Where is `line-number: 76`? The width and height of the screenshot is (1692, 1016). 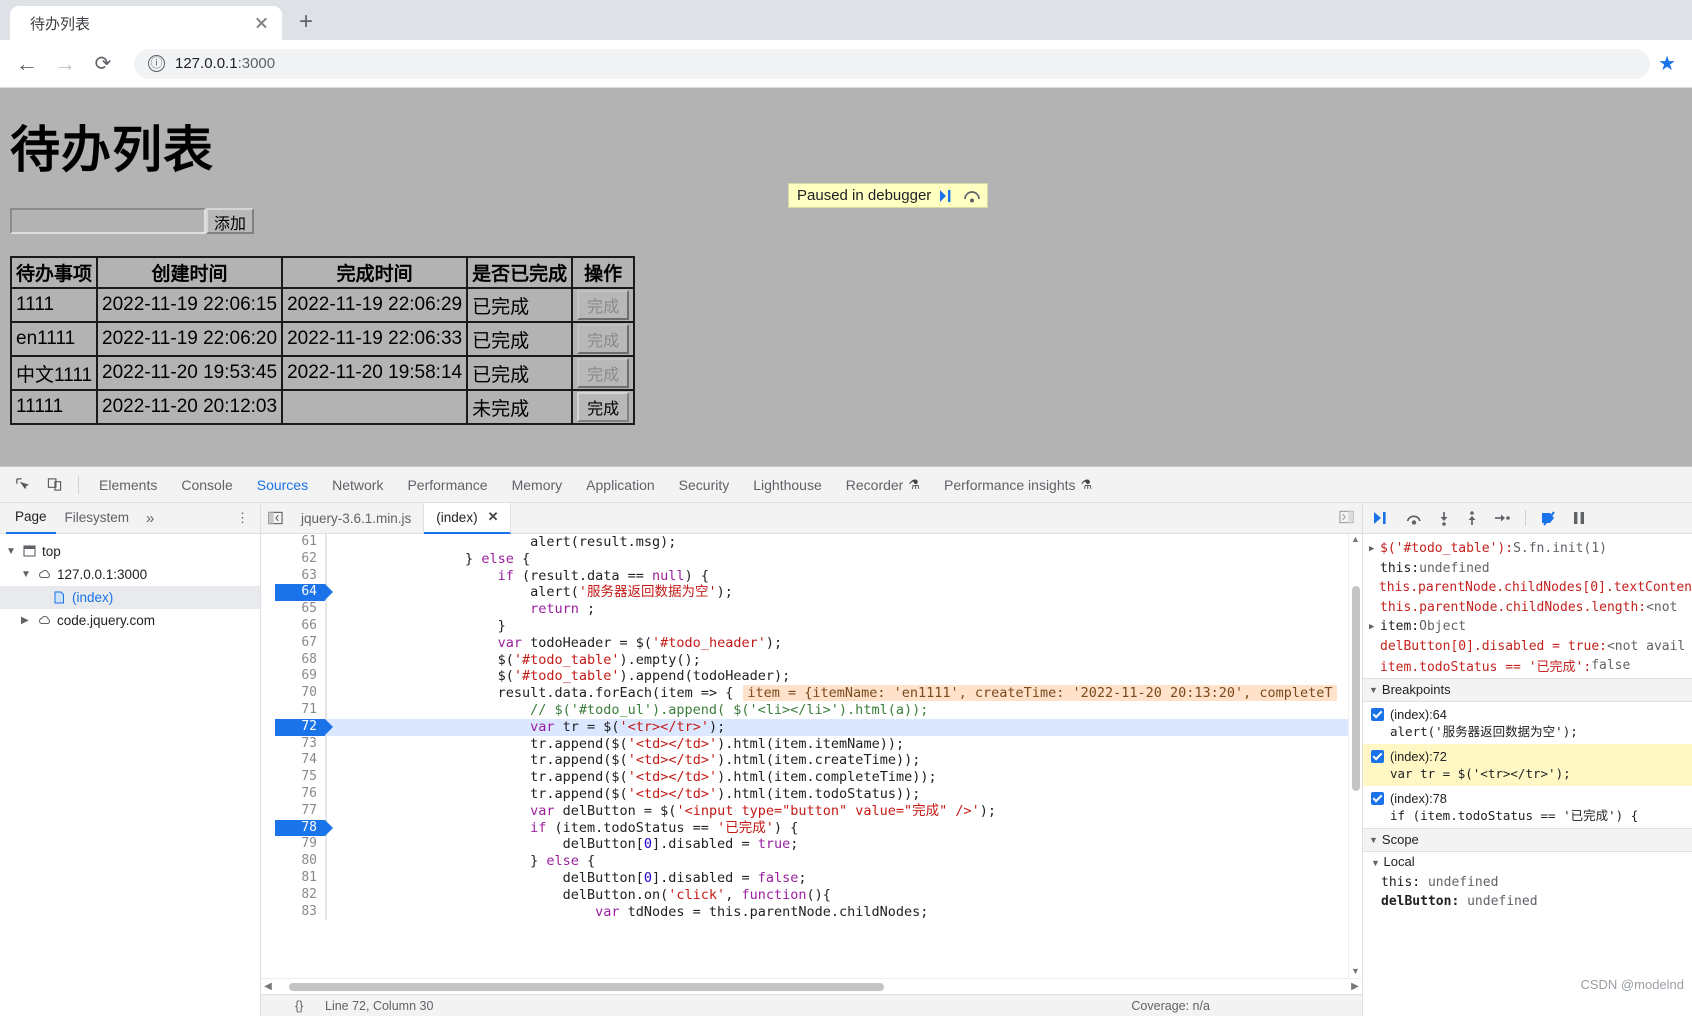
line-number: 76 is located at coordinates (300, 794).